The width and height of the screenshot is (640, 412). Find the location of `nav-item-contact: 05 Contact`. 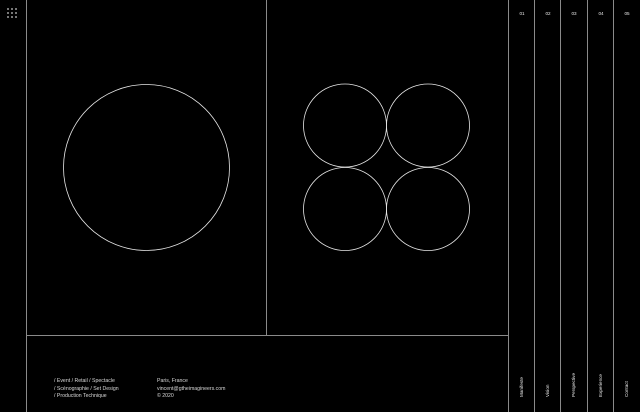

nav-item-contact: 05 Contact is located at coordinates (626, 206).